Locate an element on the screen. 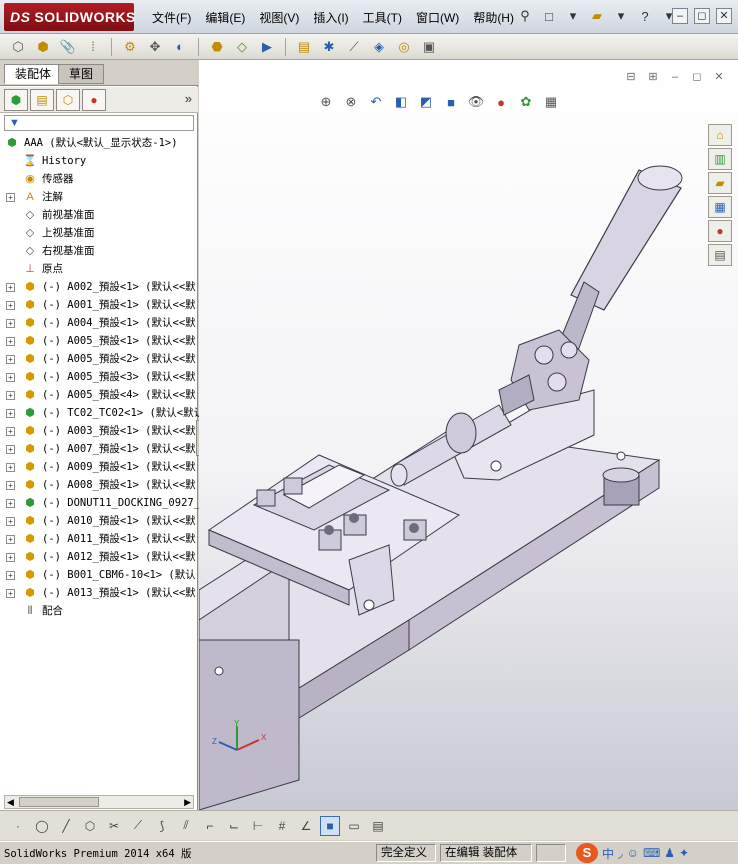  tree-item: ⊥ 原点 is located at coordinates (99, 269).